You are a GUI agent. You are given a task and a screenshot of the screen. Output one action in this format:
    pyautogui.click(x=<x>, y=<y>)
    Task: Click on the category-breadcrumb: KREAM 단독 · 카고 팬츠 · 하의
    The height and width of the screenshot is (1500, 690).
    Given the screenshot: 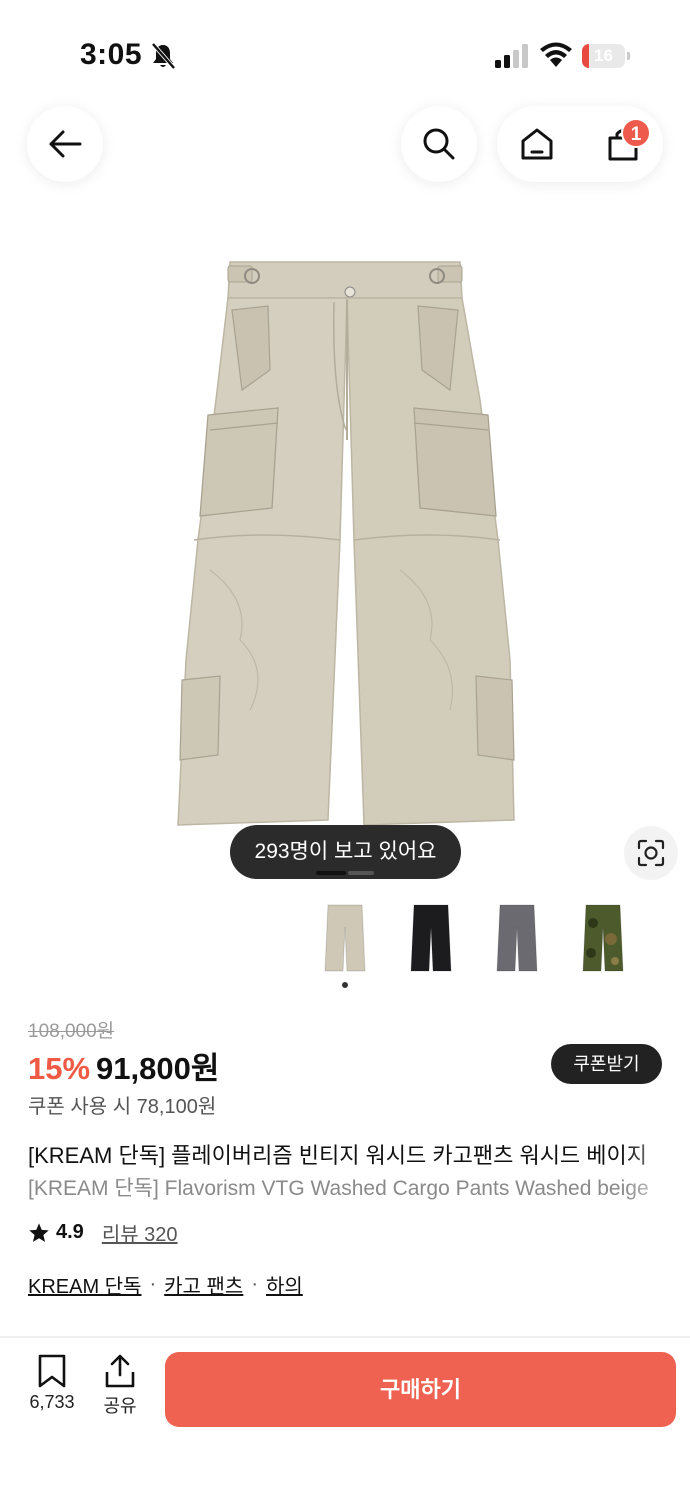 What is the action you would take?
    pyautogui.click(x=165, y=1284)
    